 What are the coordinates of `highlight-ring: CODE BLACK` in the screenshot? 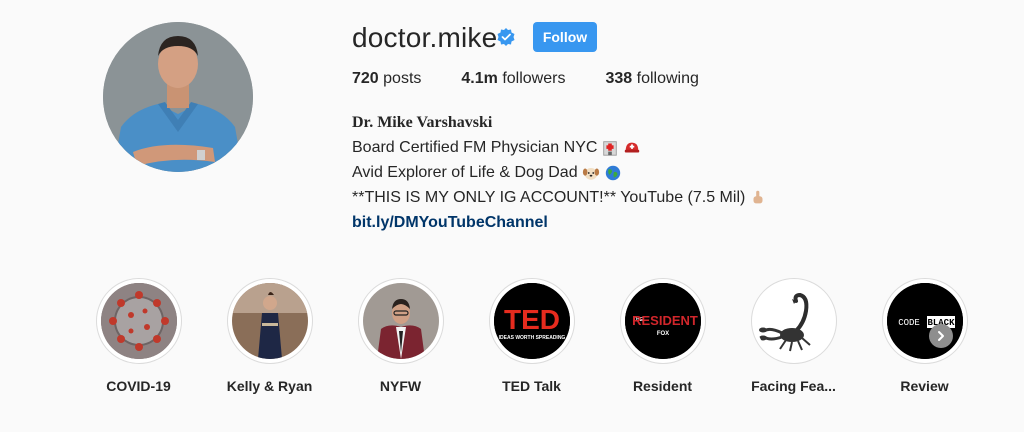 It's located at (924, 321).